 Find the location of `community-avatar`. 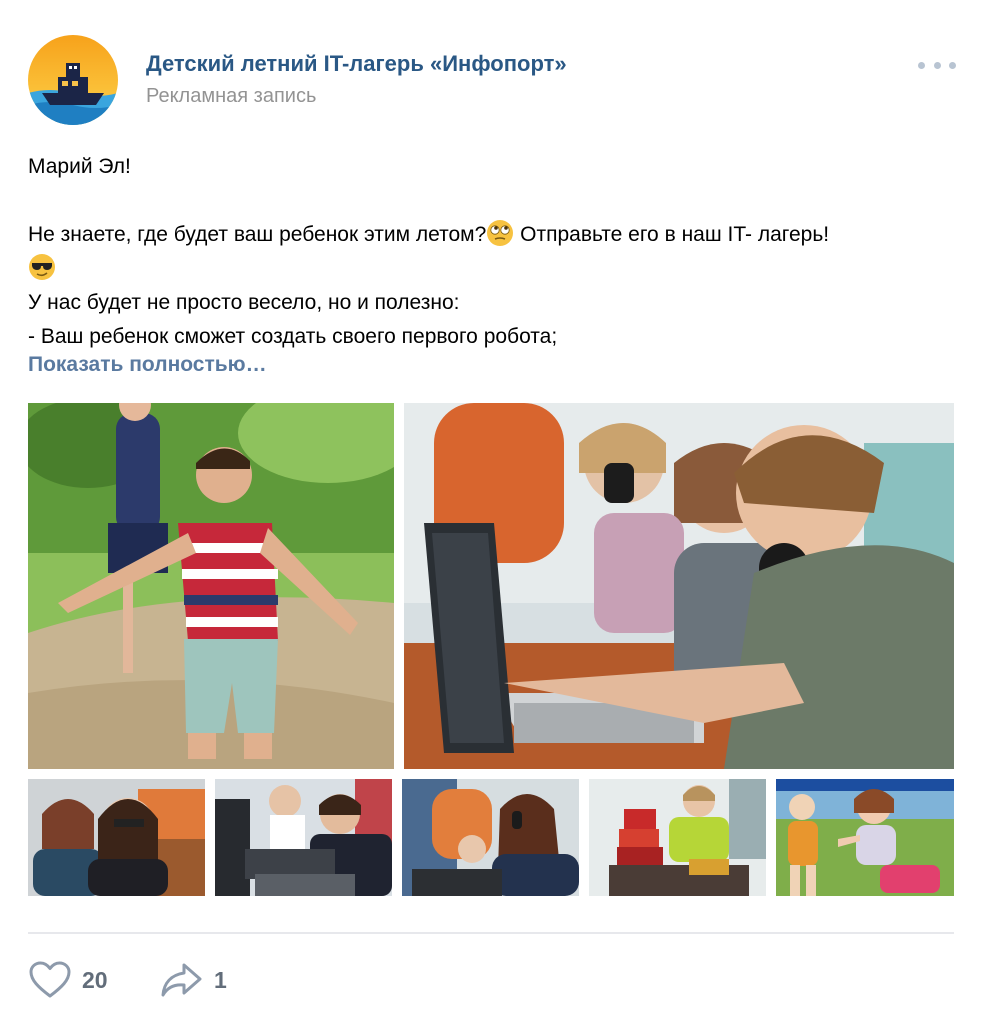

community-avatar is located at coordinates (73, 80).